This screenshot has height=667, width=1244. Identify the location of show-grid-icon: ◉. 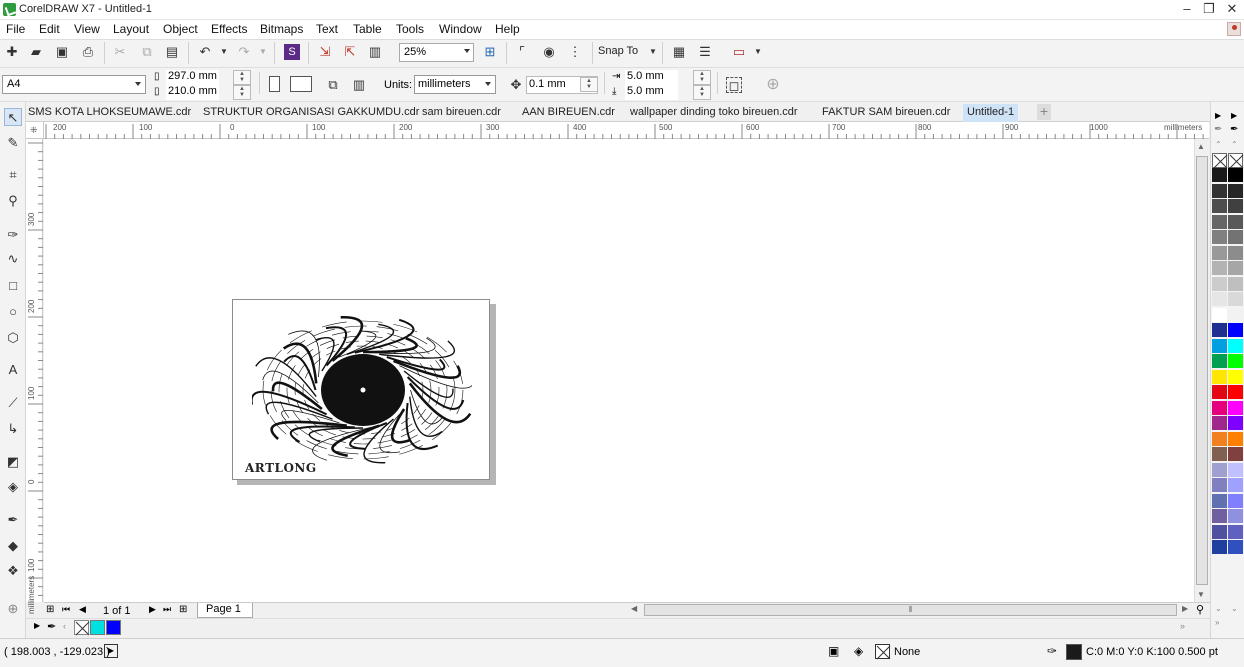
(549, 52).